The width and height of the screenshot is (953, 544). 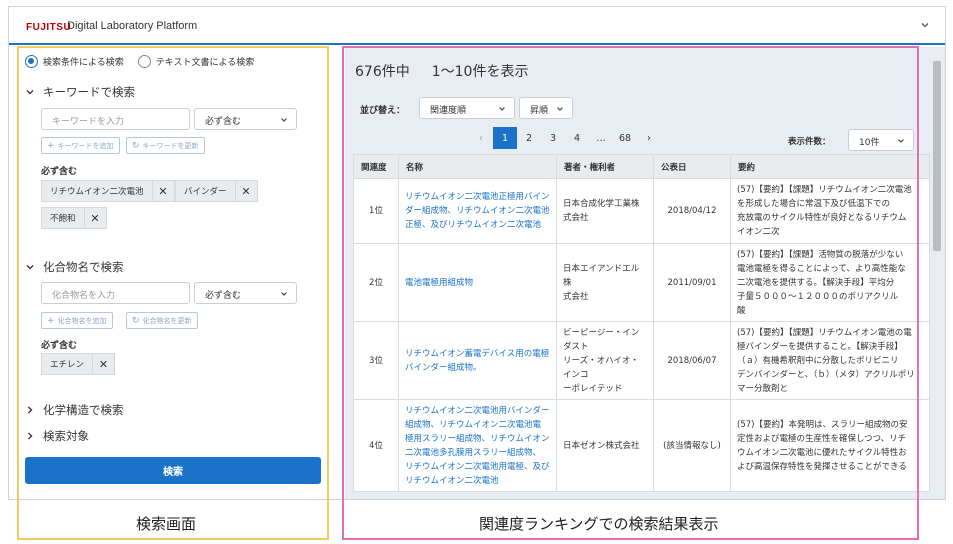 I want to click on fujitsu-logo: FUJITSU, so click(x=49, y=27).